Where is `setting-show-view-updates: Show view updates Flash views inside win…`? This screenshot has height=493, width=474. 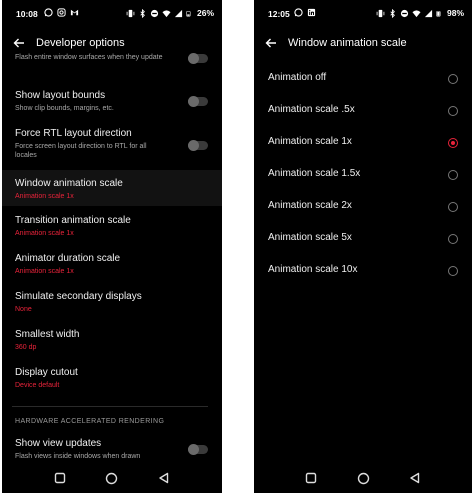
setting-show-view-updates: Show view updates Flash views inside win… is located at coordinates (112, 453).